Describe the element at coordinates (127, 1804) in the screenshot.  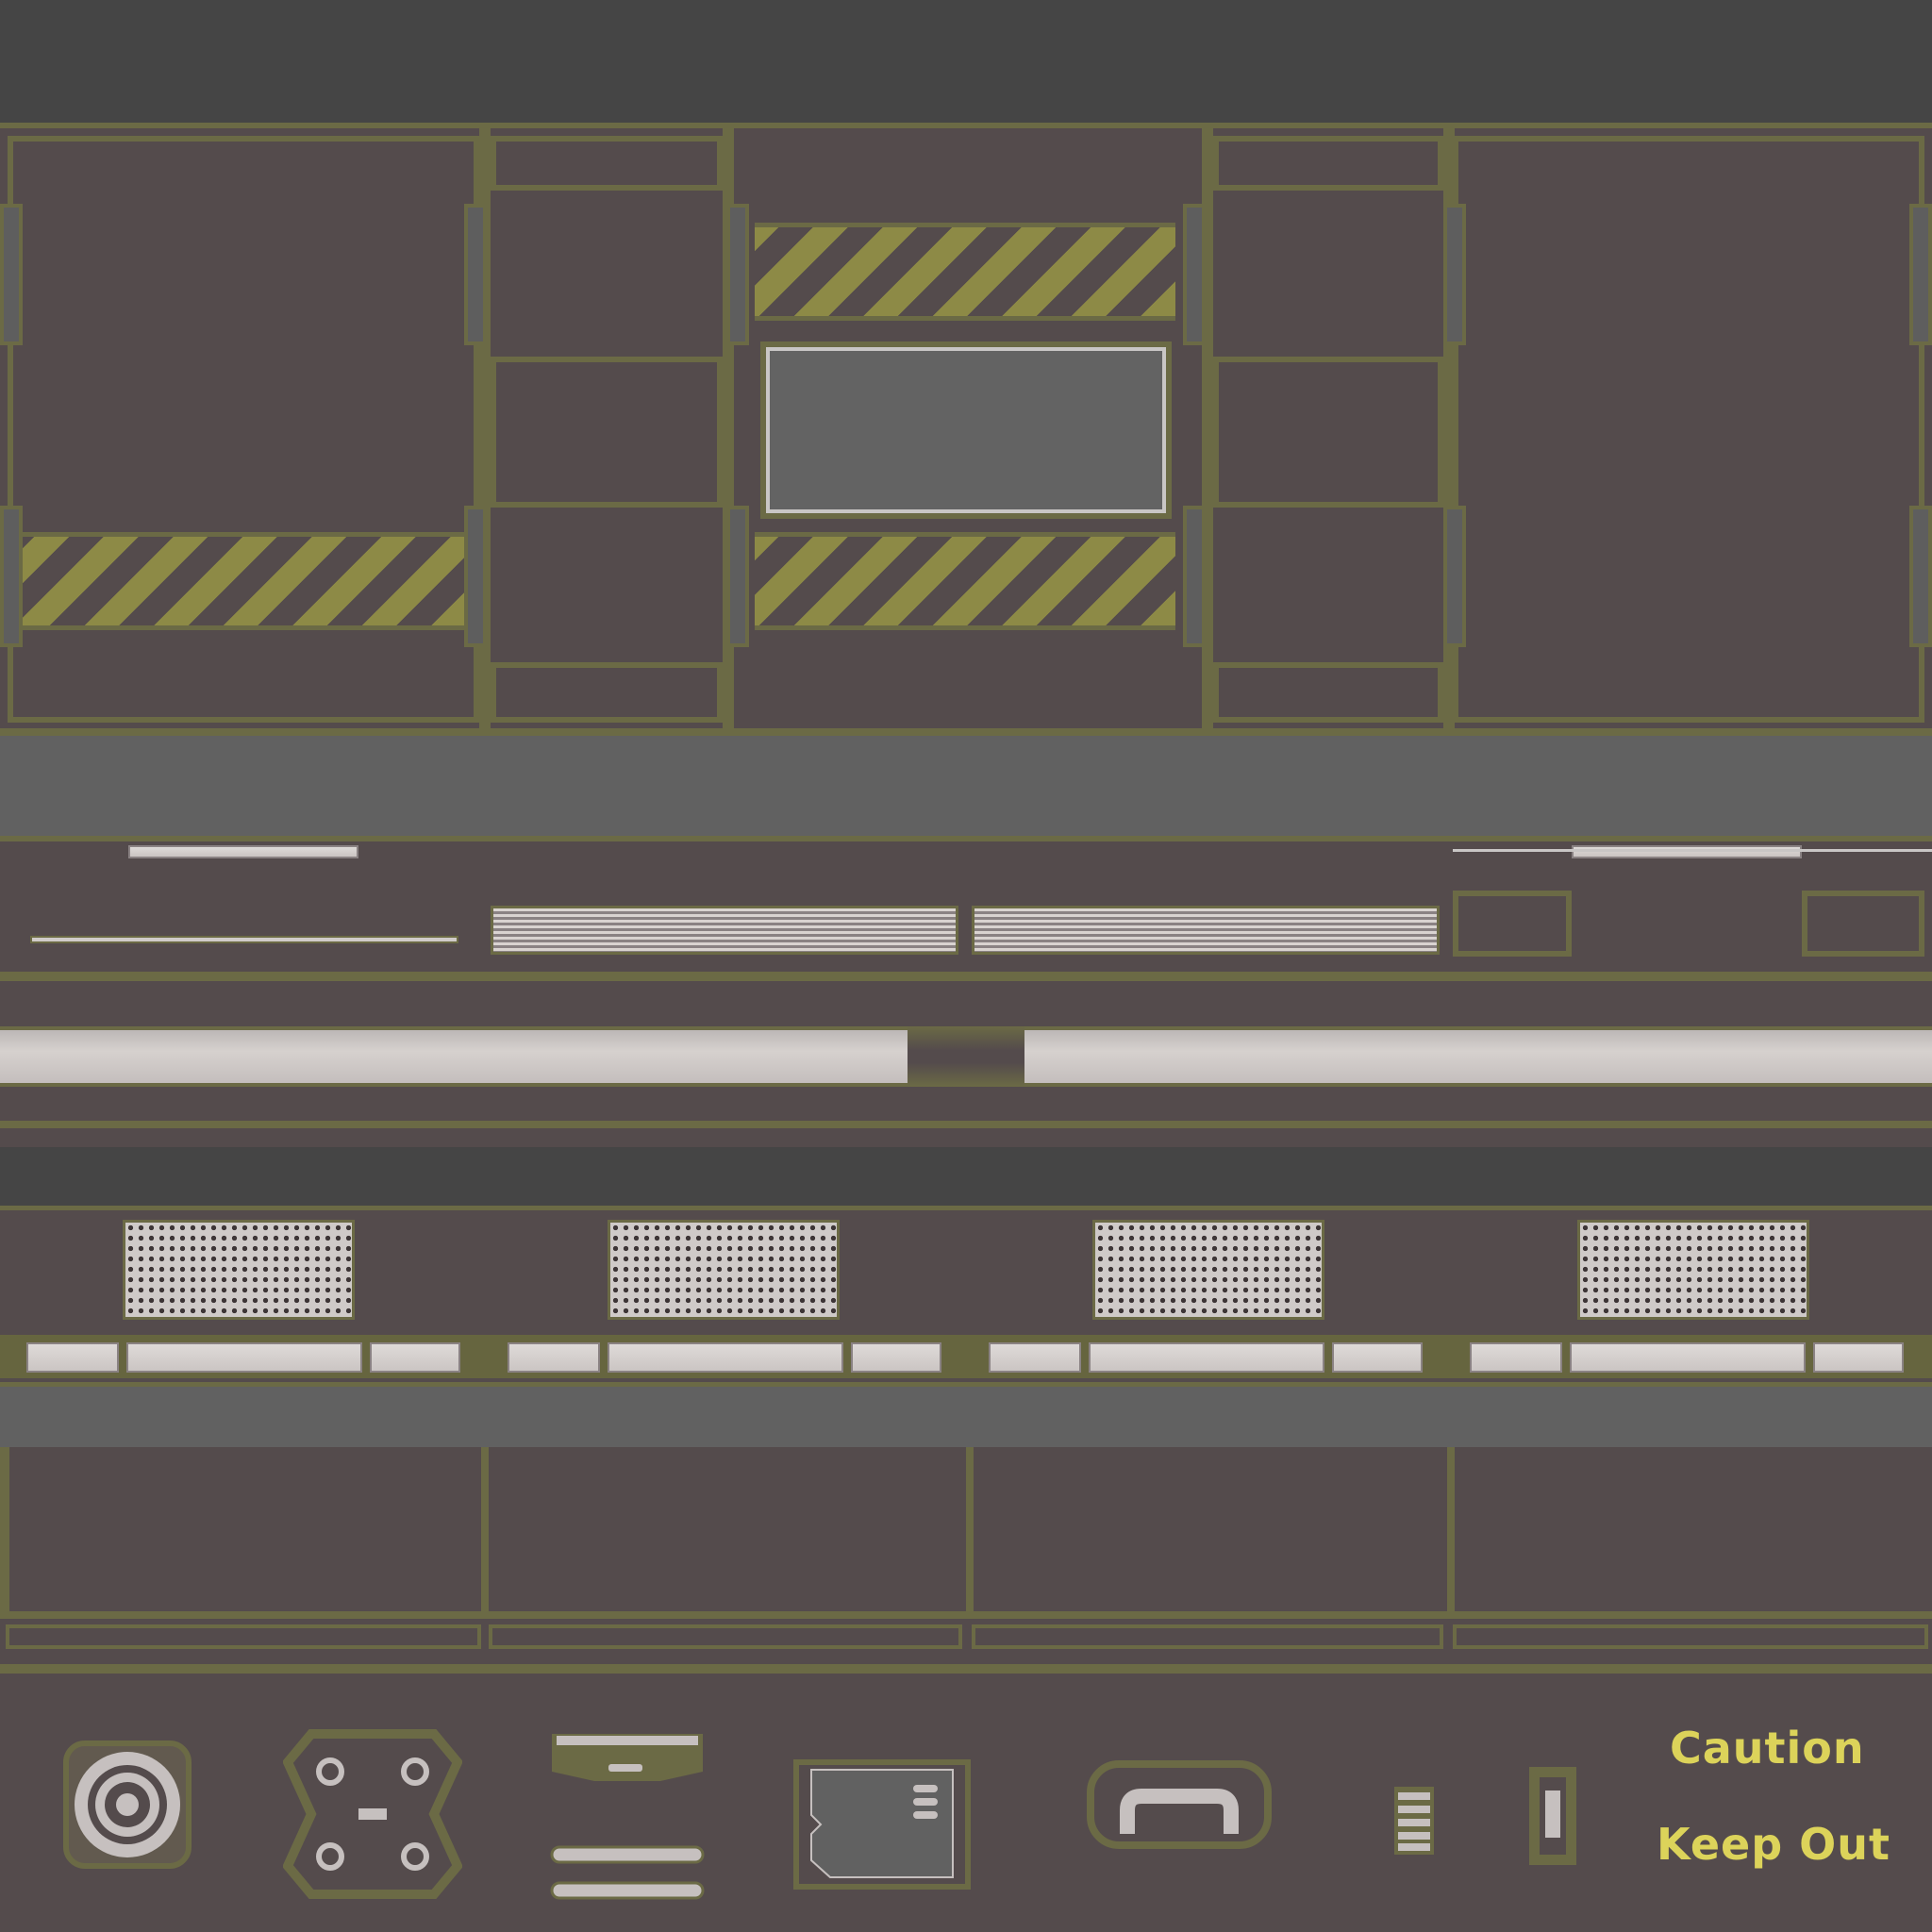
I see `round-hatch-icon` at that location.